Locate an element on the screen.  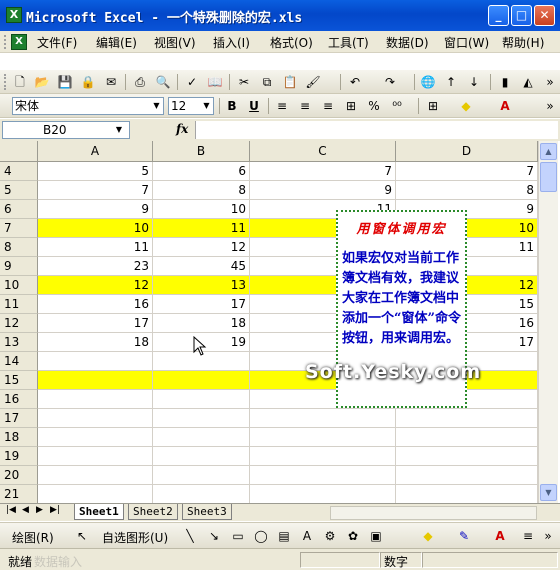
minimize-button: _ is located at coordinates (498, 15).